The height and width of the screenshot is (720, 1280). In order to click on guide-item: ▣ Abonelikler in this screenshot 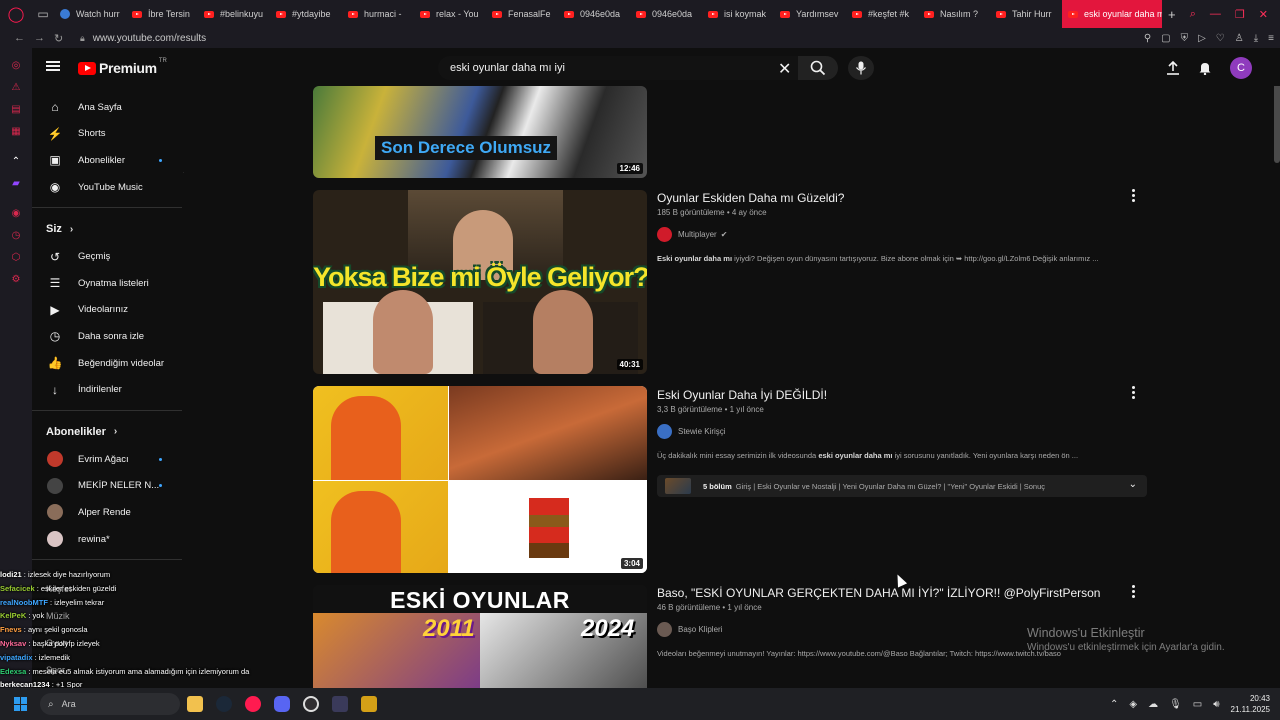, I will do `click(108, 160)`.